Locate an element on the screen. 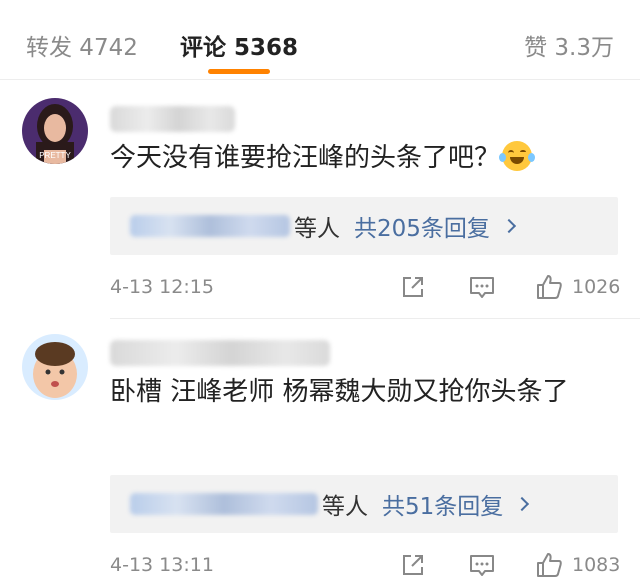 The image size is (640, 587). divider is located at coordinates (375, 318).